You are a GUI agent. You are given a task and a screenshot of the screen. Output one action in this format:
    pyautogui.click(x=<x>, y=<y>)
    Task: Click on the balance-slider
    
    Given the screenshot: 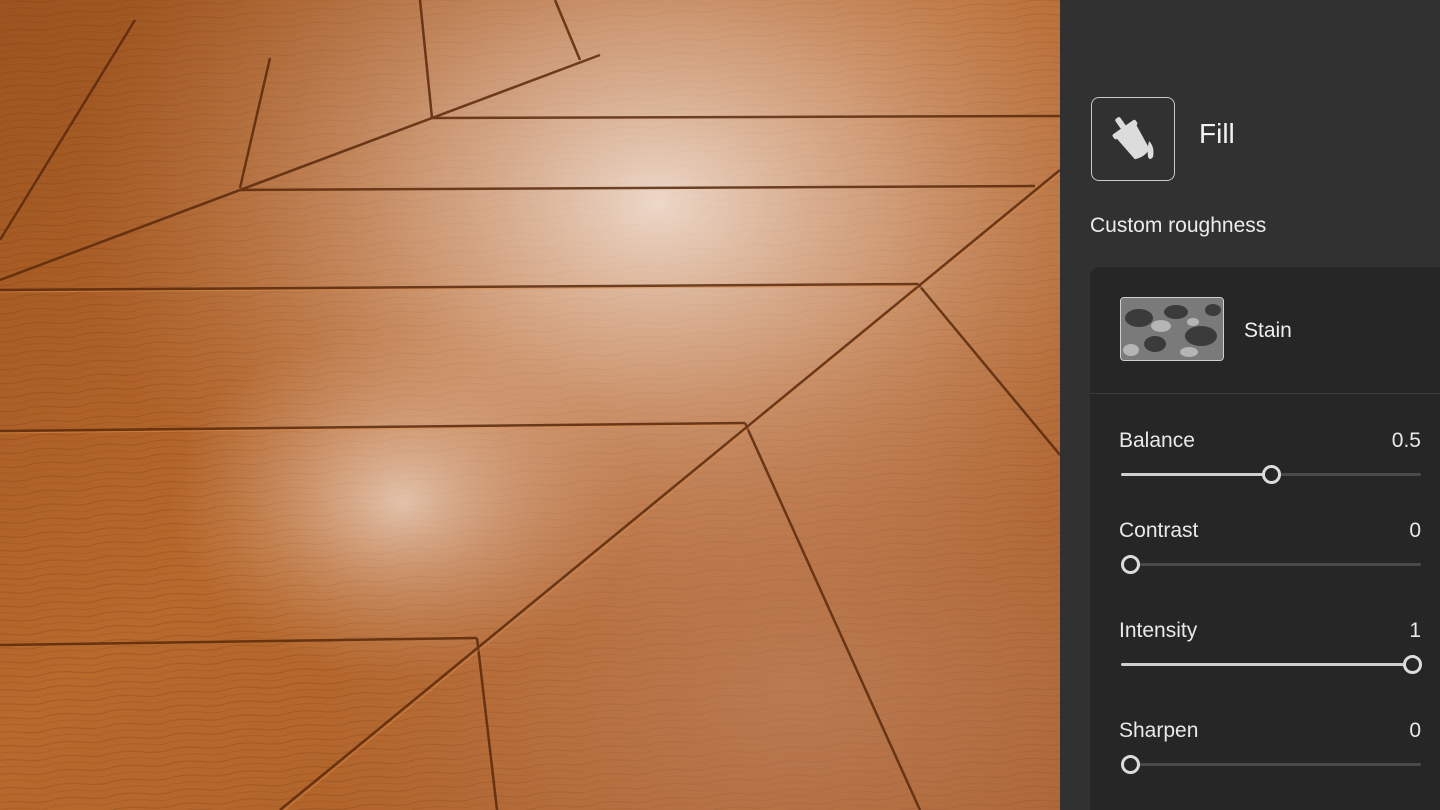 What is the action you would take?
    pyautogui.click(x=1271, y=474)
    